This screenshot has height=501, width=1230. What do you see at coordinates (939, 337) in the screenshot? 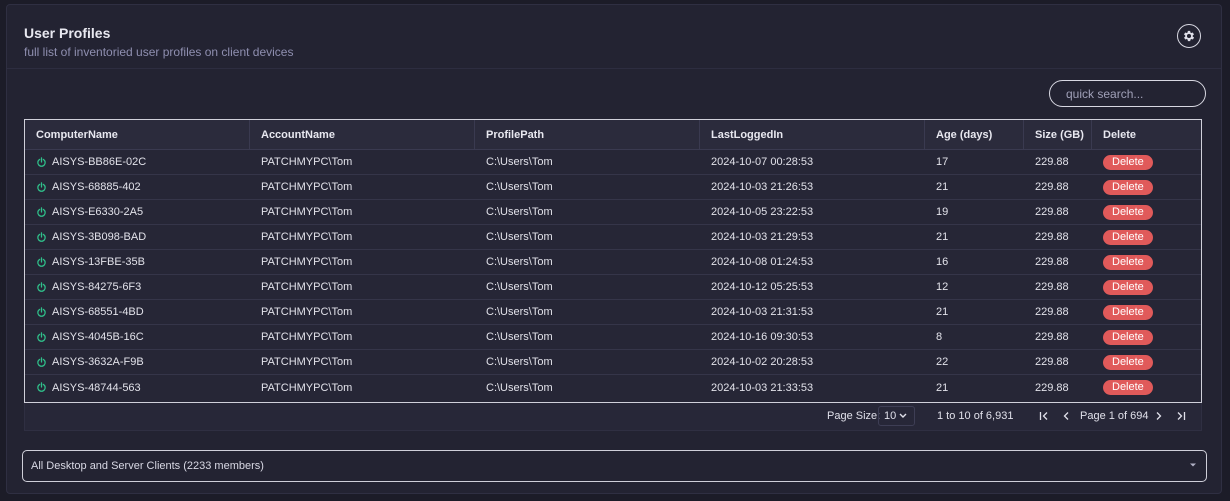
I see `age-cell: 8` at bounding box center [939, 337].